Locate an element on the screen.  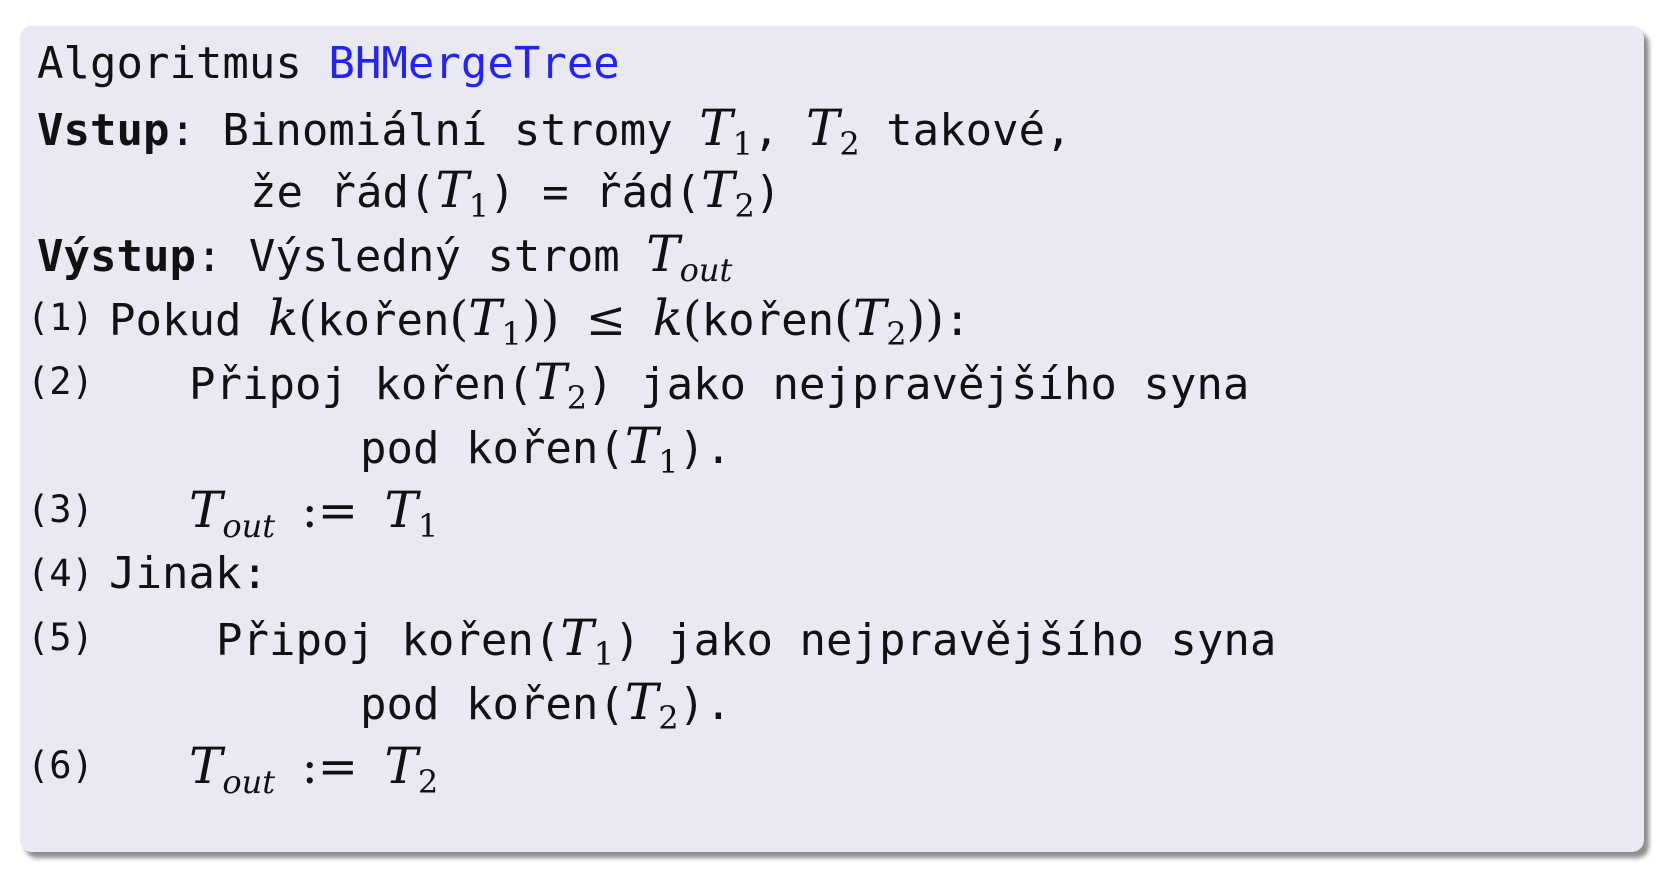
step-3: (3) Tout := T1 is located at coordinates (377, 510).